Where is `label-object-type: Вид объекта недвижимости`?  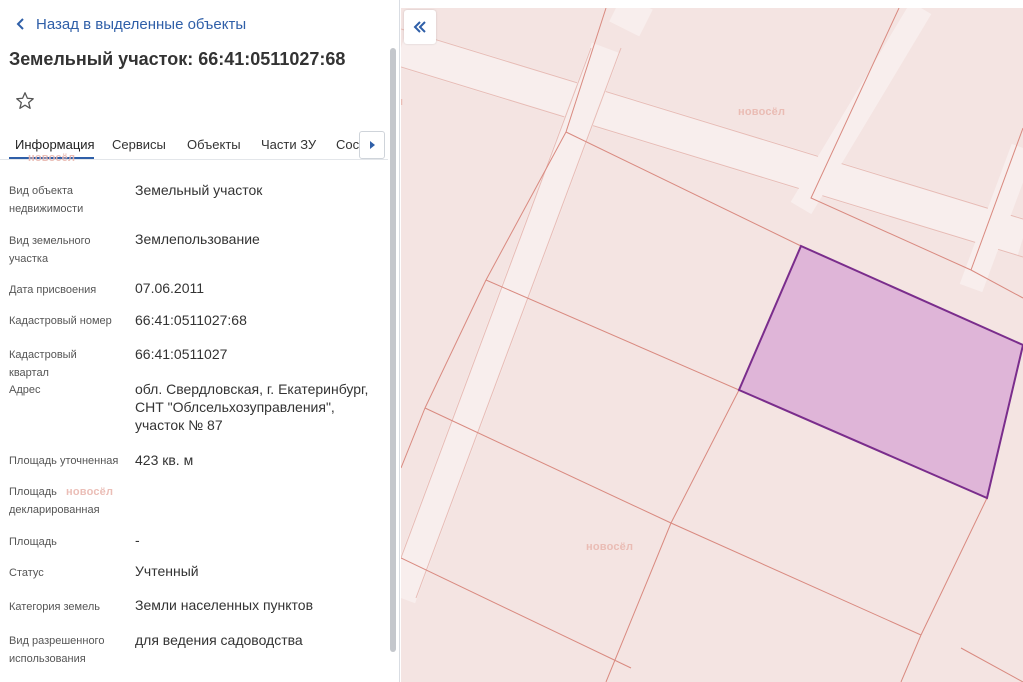 label-object-type: Вид объекта недвижимости is located at coordinates (46, 200).